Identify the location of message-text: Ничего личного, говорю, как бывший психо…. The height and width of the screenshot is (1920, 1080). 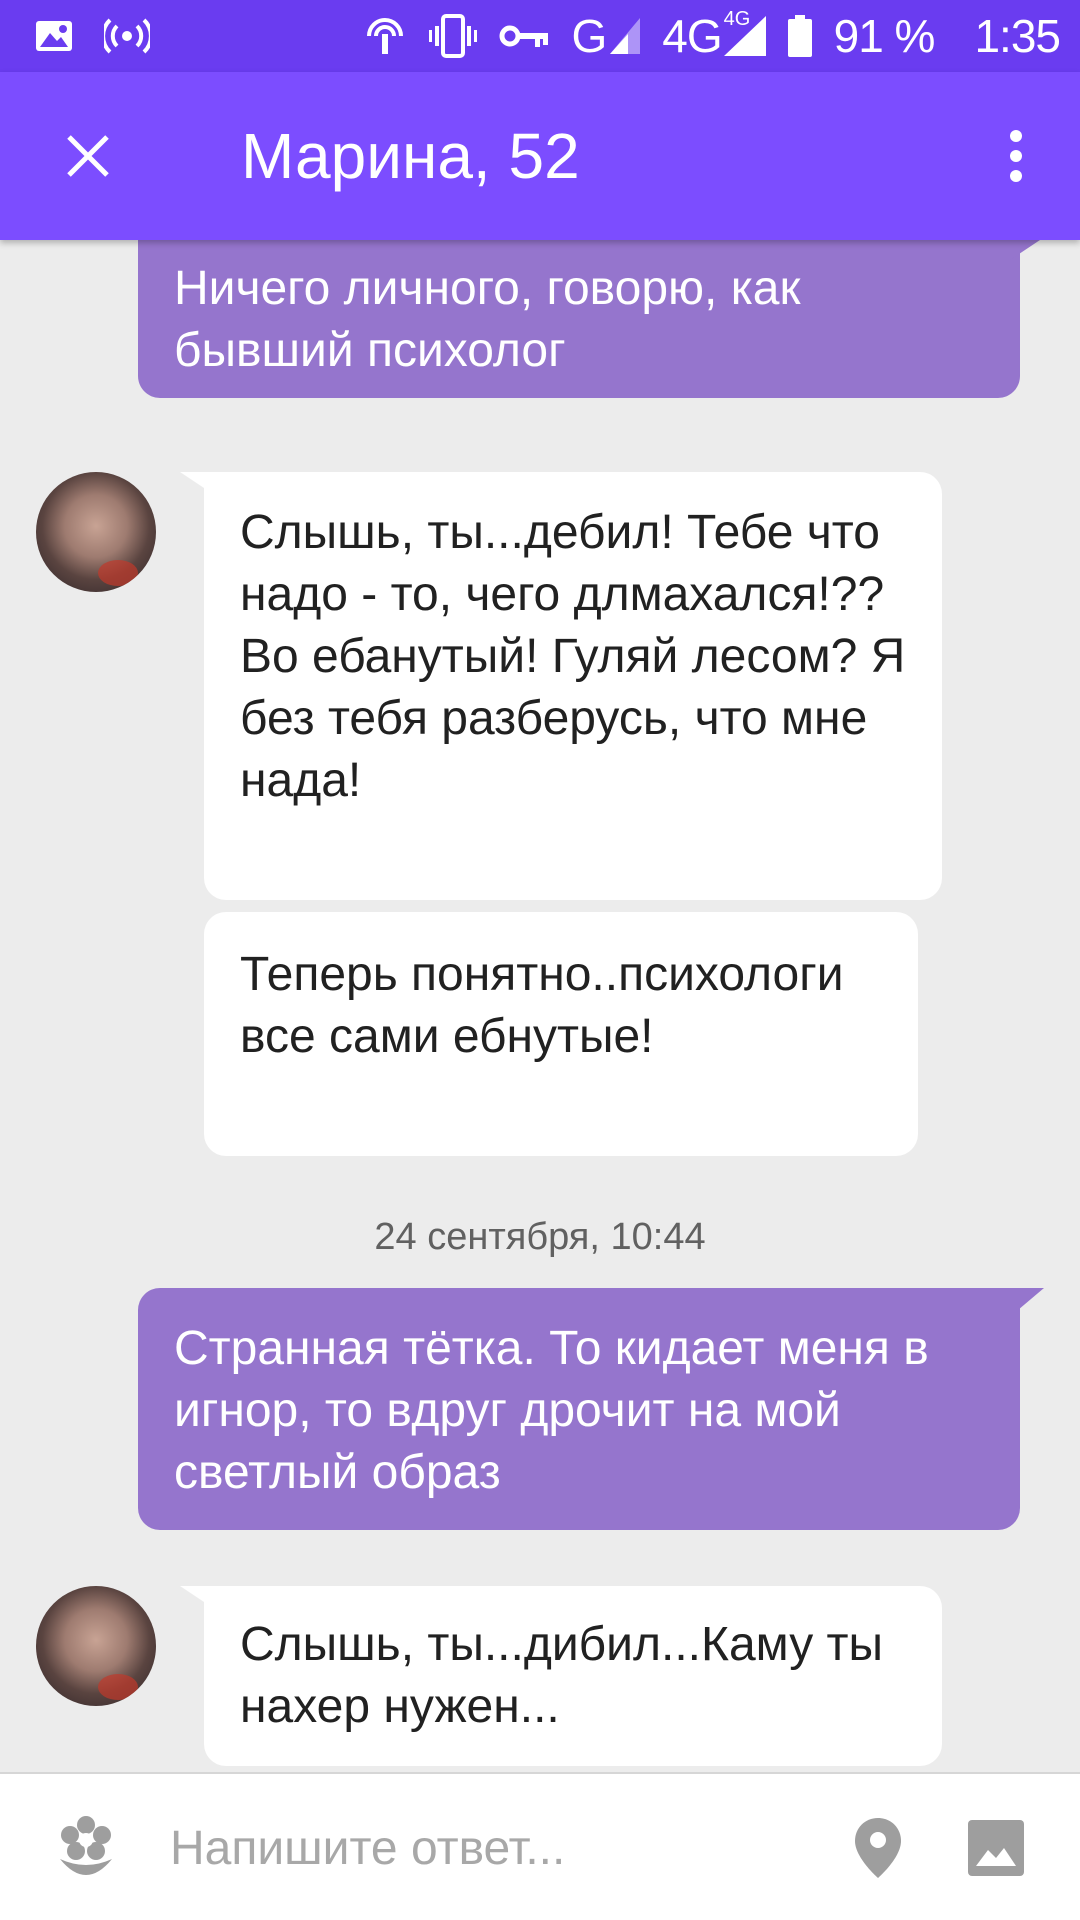
(487, 319).